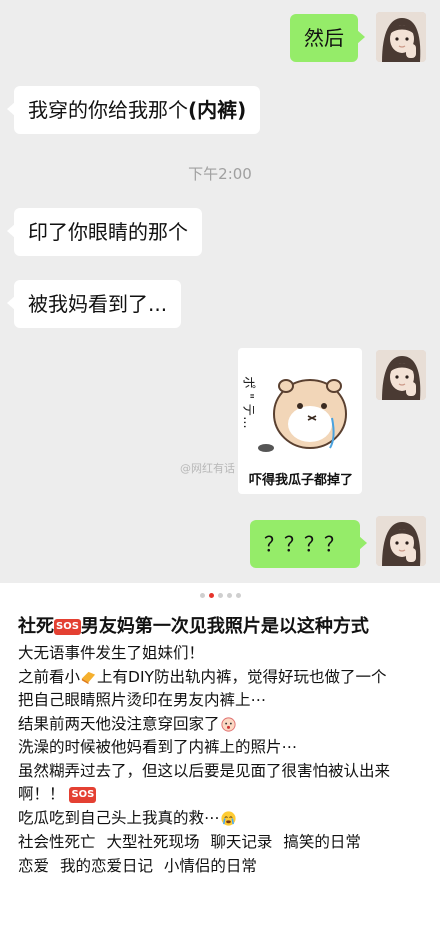 This screenshot has height=935, width=440. I want to click on post-line: 把自己眼睛照片烫印在男友内裤上⋯, so click(142, 700).